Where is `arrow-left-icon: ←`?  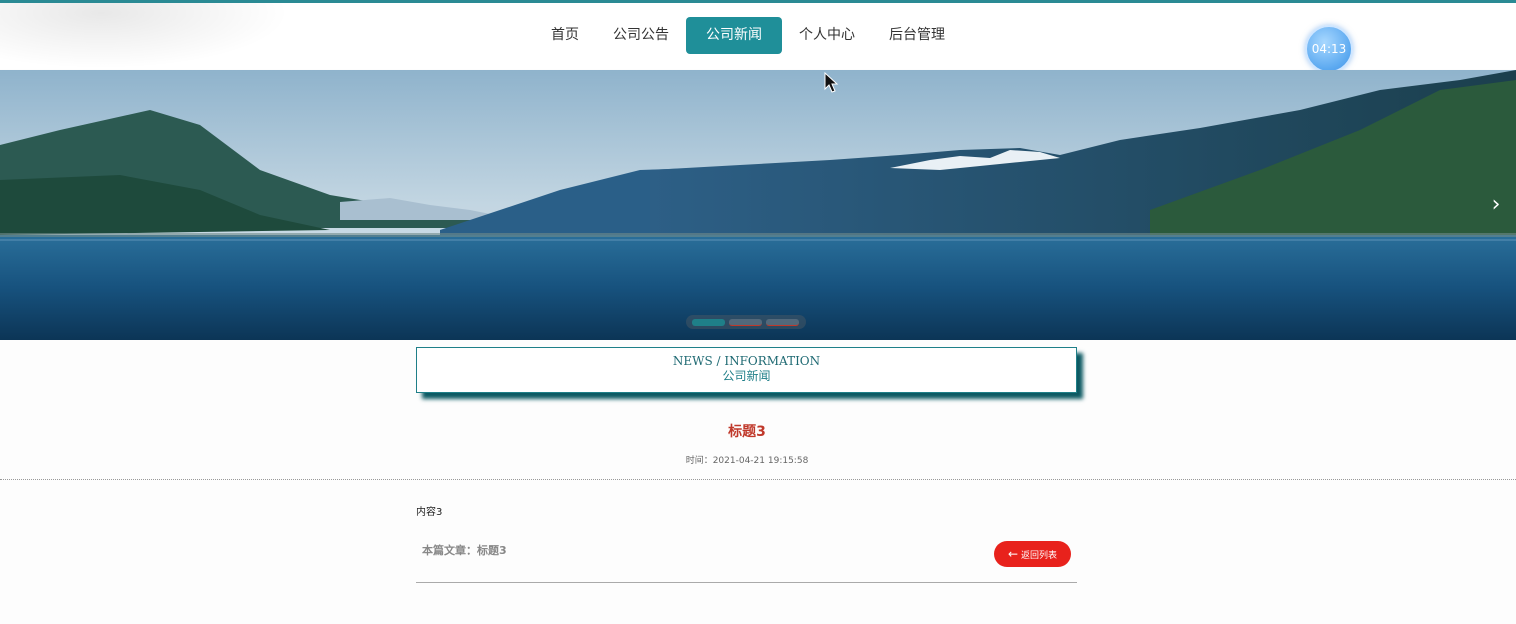 arrow-left-icon: ← is located at coordinates (1013, 554).